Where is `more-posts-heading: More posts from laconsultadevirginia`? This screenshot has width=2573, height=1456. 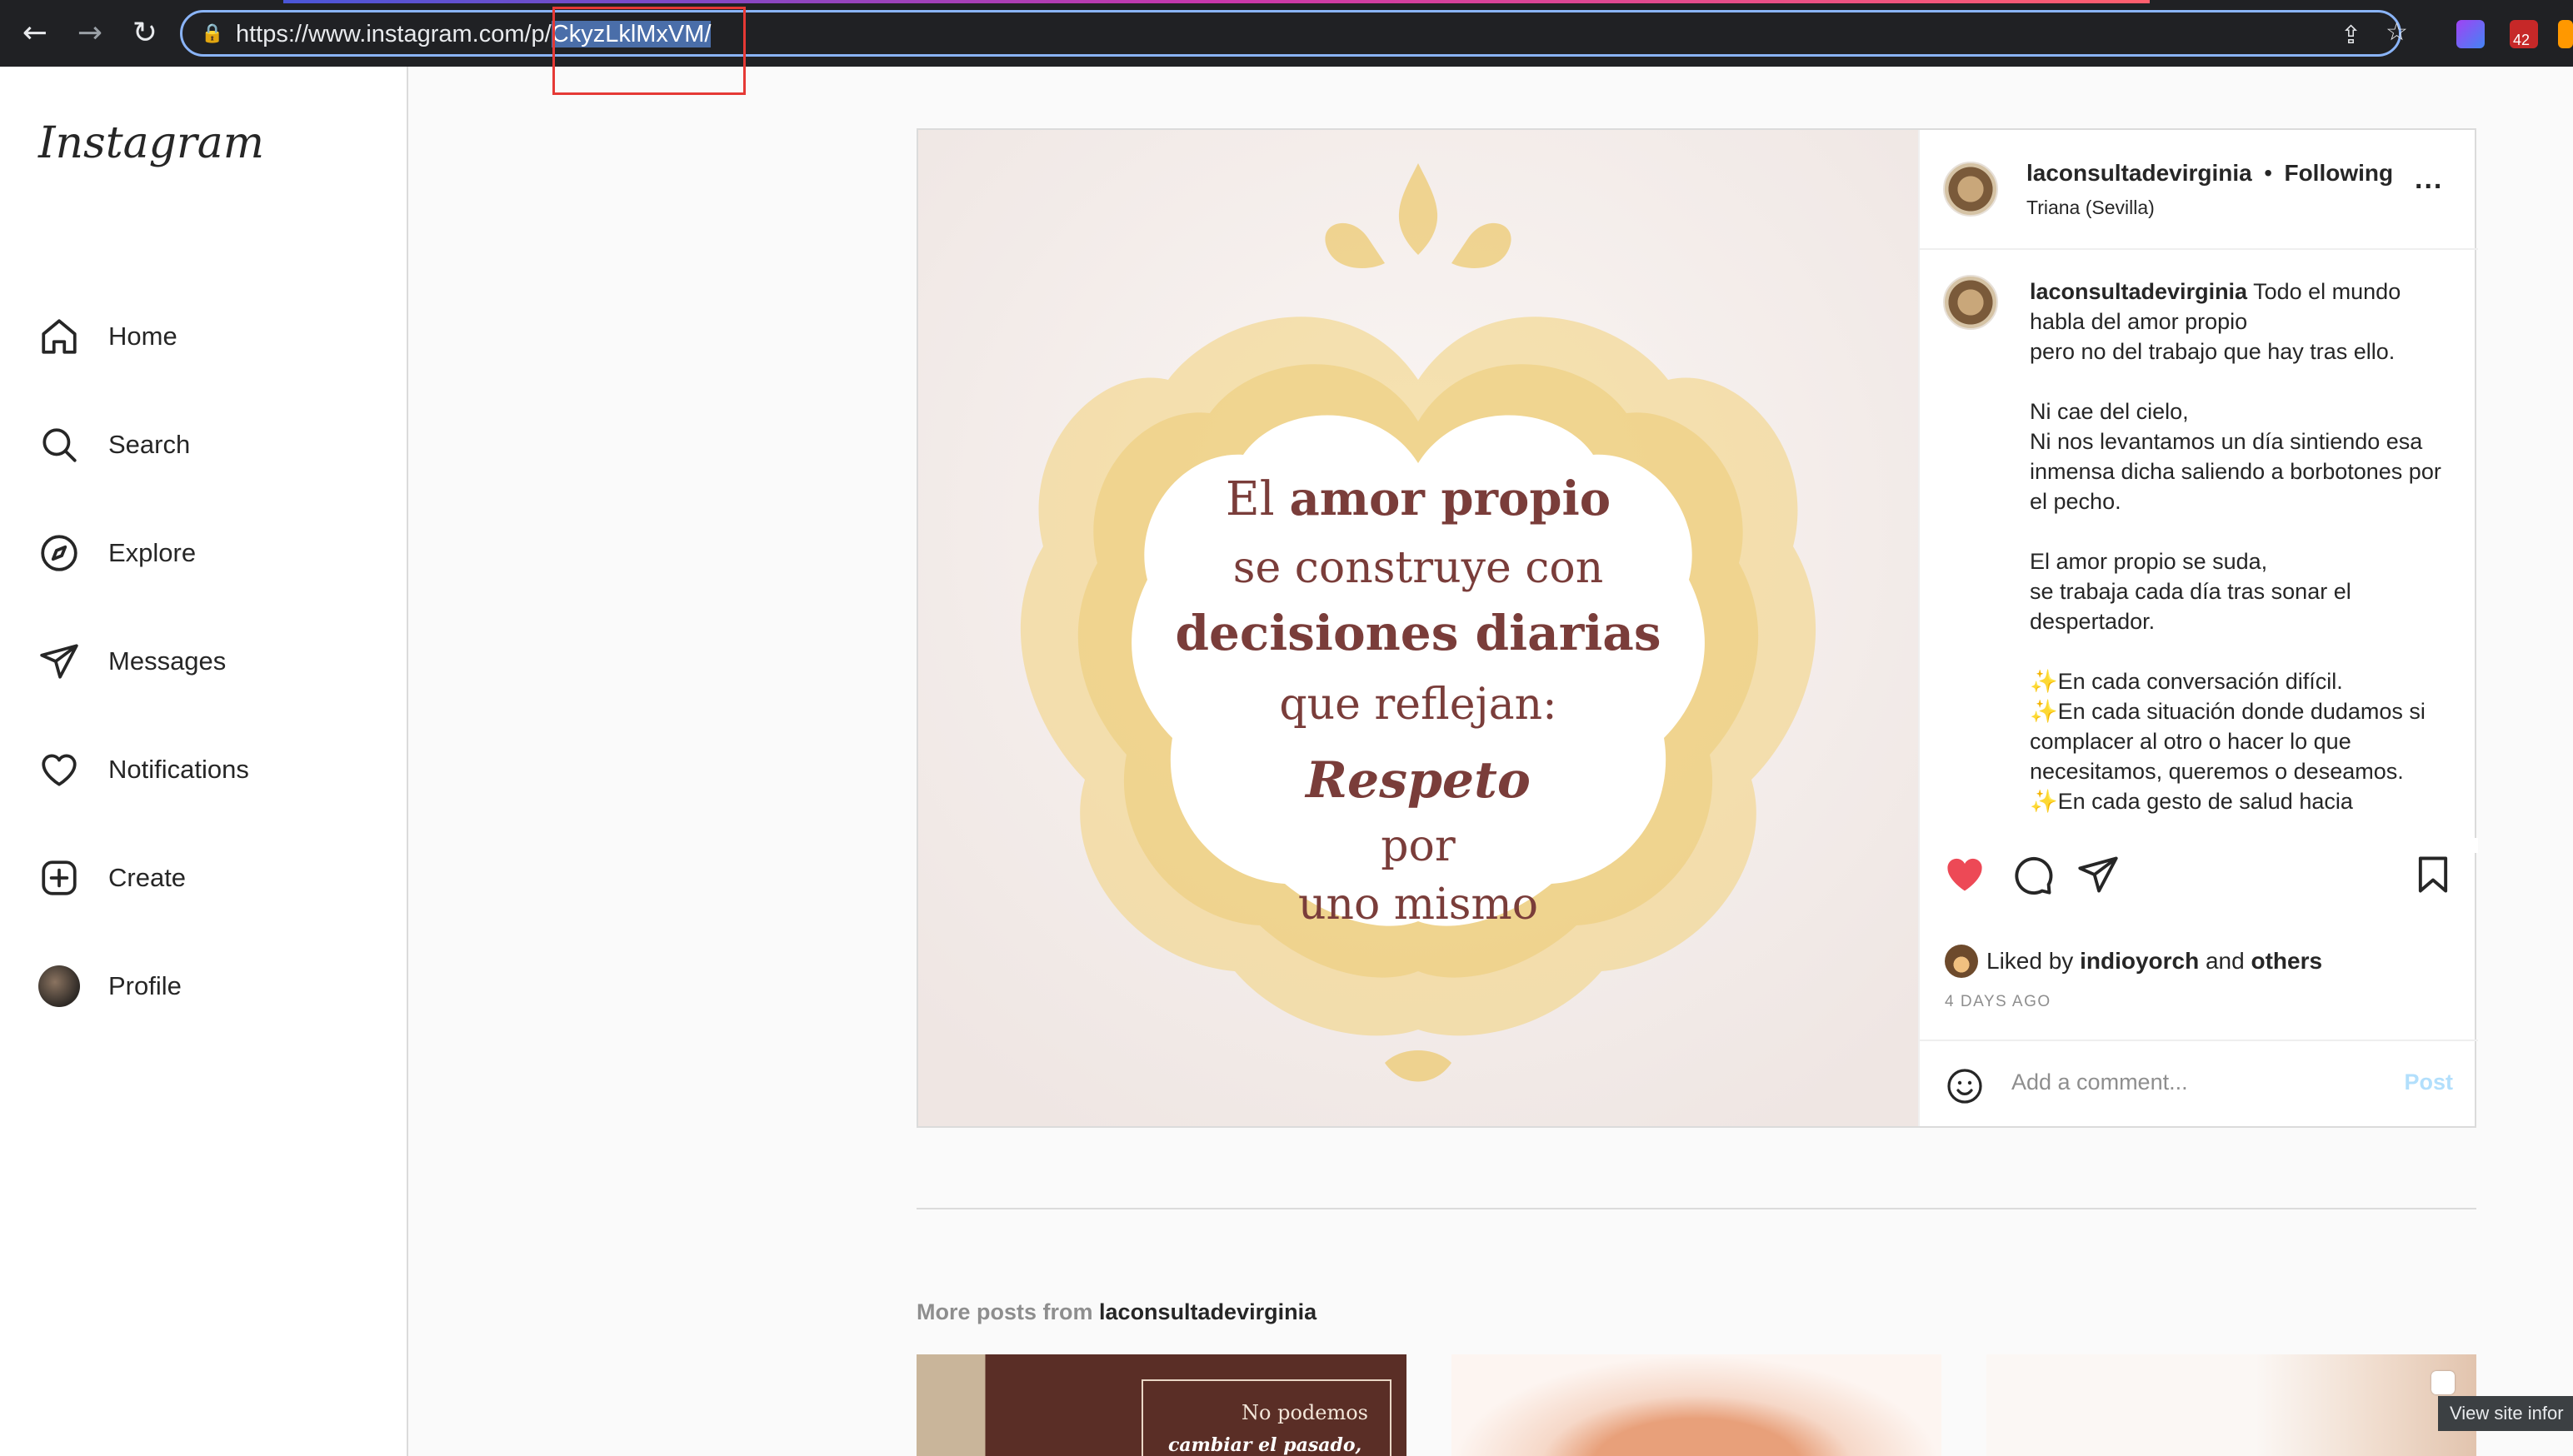
more-posts-heading: More posts from laconsultadevirginia is located at coordinates (1116, 1312).